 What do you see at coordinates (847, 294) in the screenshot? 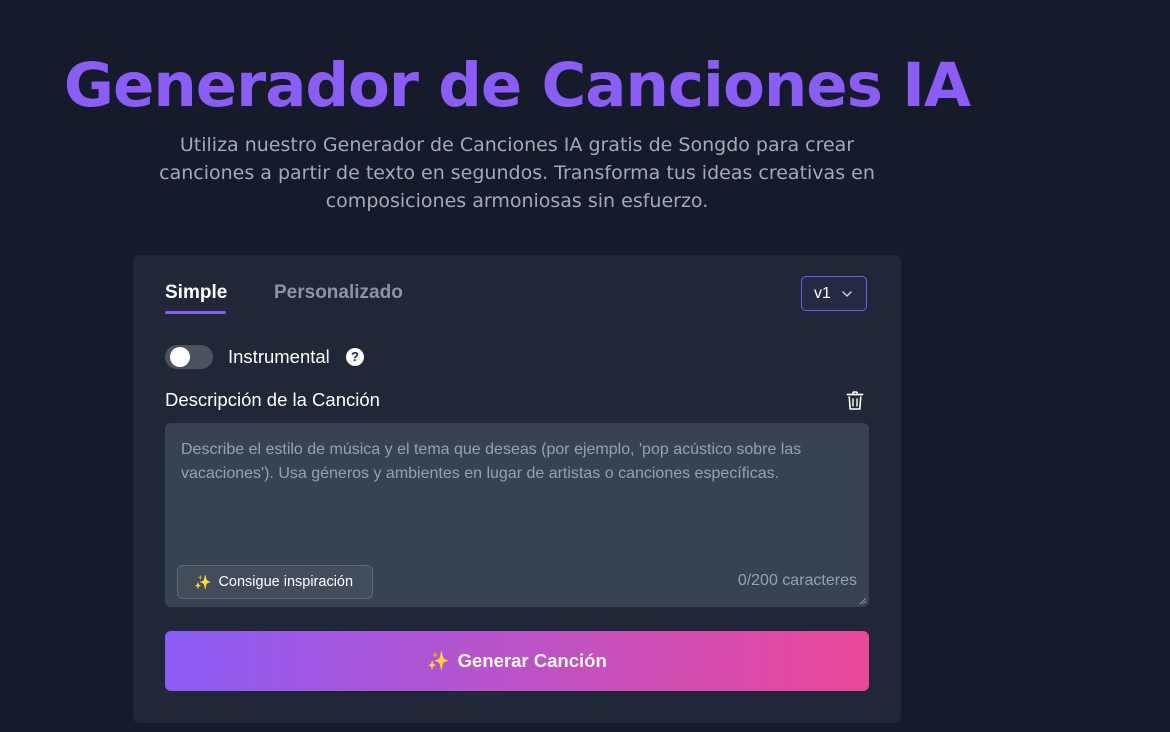
I see `chevron-down-icon` at bounding box center [847, 294].